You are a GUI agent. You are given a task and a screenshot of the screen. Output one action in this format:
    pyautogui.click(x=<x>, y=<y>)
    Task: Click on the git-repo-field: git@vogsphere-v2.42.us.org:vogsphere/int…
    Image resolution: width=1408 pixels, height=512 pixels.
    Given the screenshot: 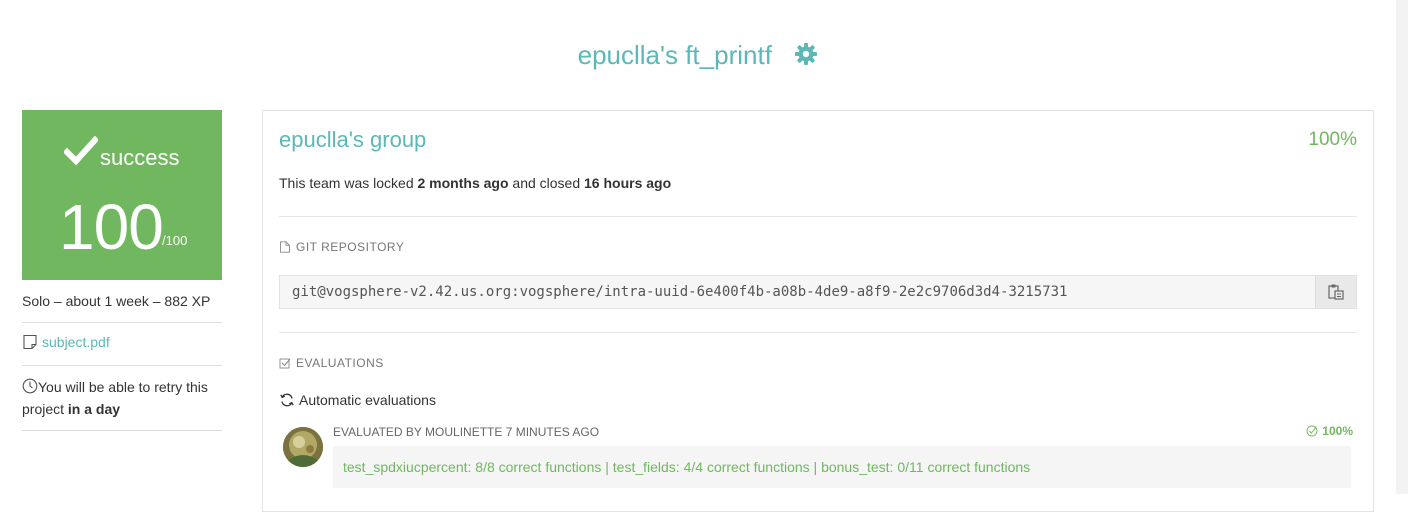 What is the action you would take?
    pyautogui.click(x=818, y=292)
    